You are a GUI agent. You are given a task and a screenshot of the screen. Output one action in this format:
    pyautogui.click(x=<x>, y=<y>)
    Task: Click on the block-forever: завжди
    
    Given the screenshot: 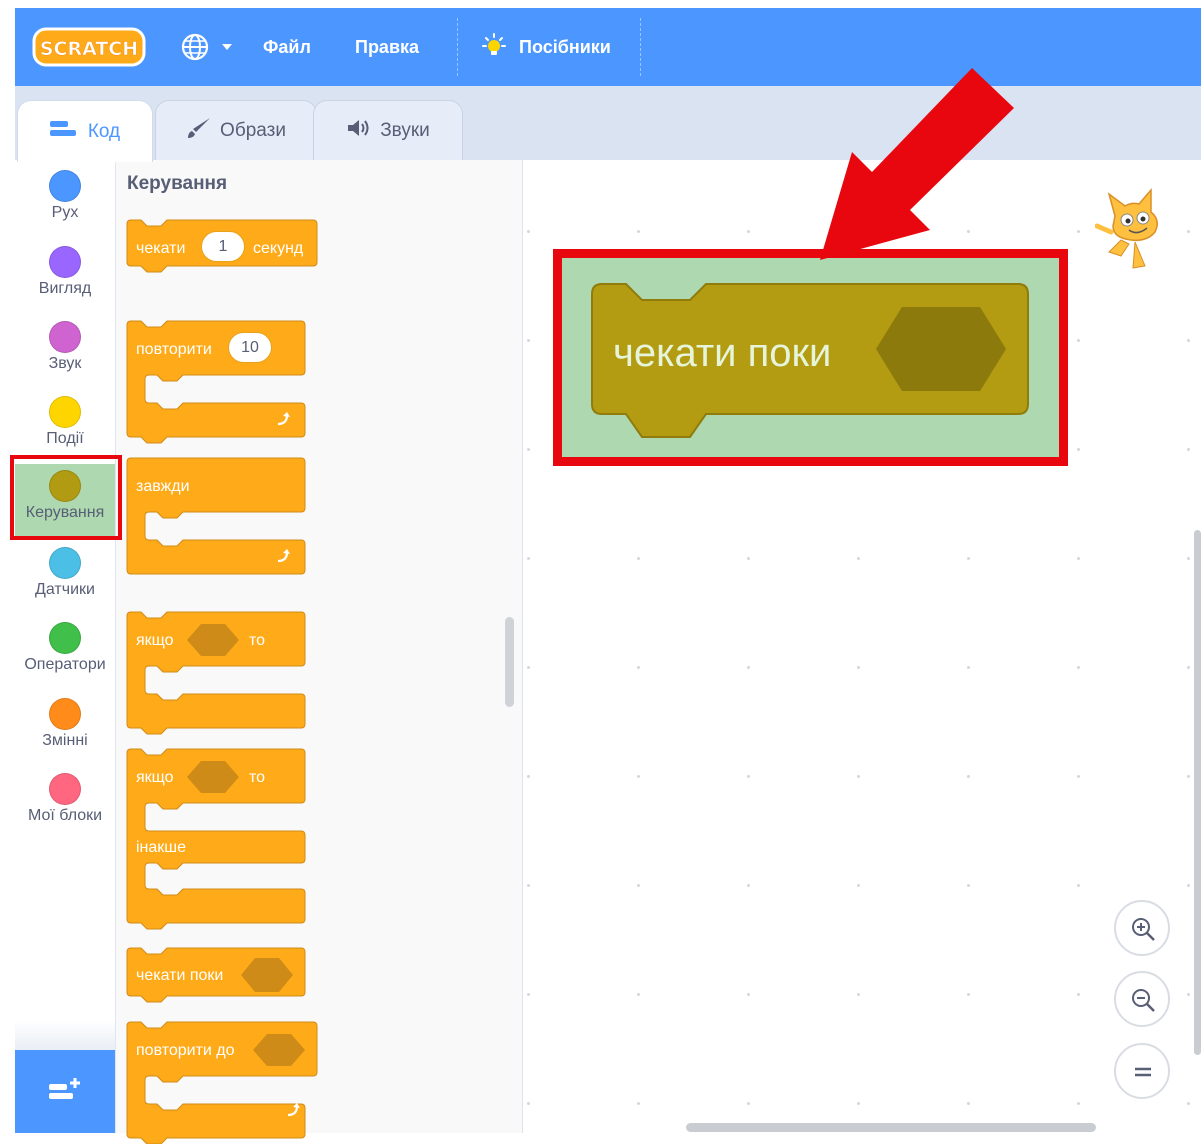 What is the action you would take?
    pyautogui.click(x=216, y=516)
    